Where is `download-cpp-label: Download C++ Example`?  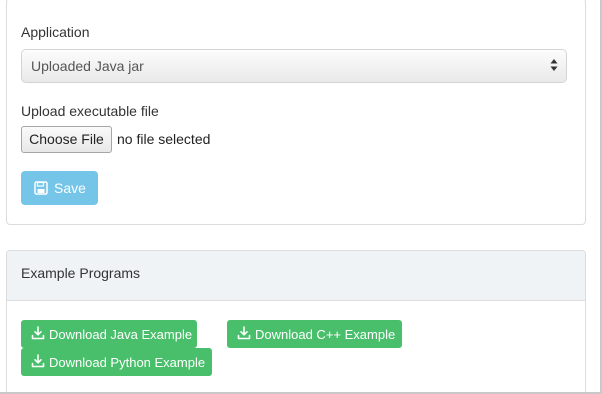
download-cpp-label: Download C++ Example is located at coordinates (325, 334).